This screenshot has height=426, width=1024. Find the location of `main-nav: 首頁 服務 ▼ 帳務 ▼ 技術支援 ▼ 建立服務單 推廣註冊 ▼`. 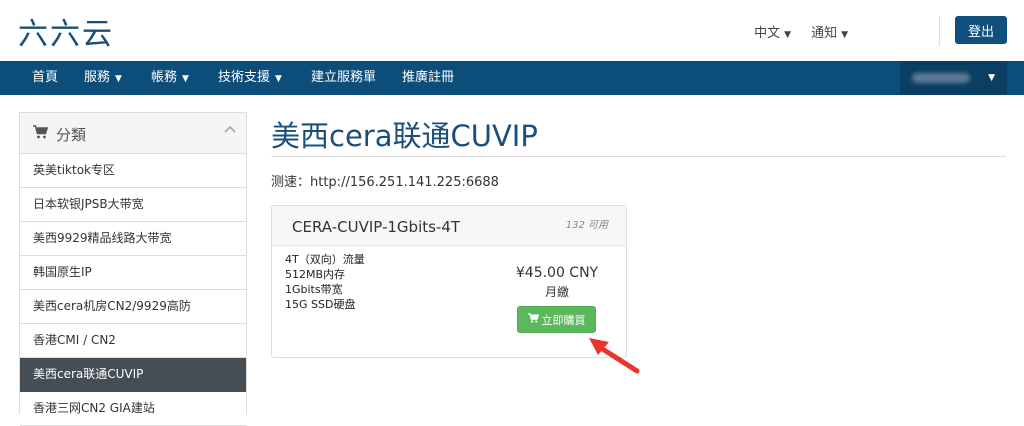

main-nav: 首頁 服務 ▼ 帳務 ▼ 技術支援 ▼ 建立服務單 推廣註冊 ▼ is located at coordinates (512, 78).